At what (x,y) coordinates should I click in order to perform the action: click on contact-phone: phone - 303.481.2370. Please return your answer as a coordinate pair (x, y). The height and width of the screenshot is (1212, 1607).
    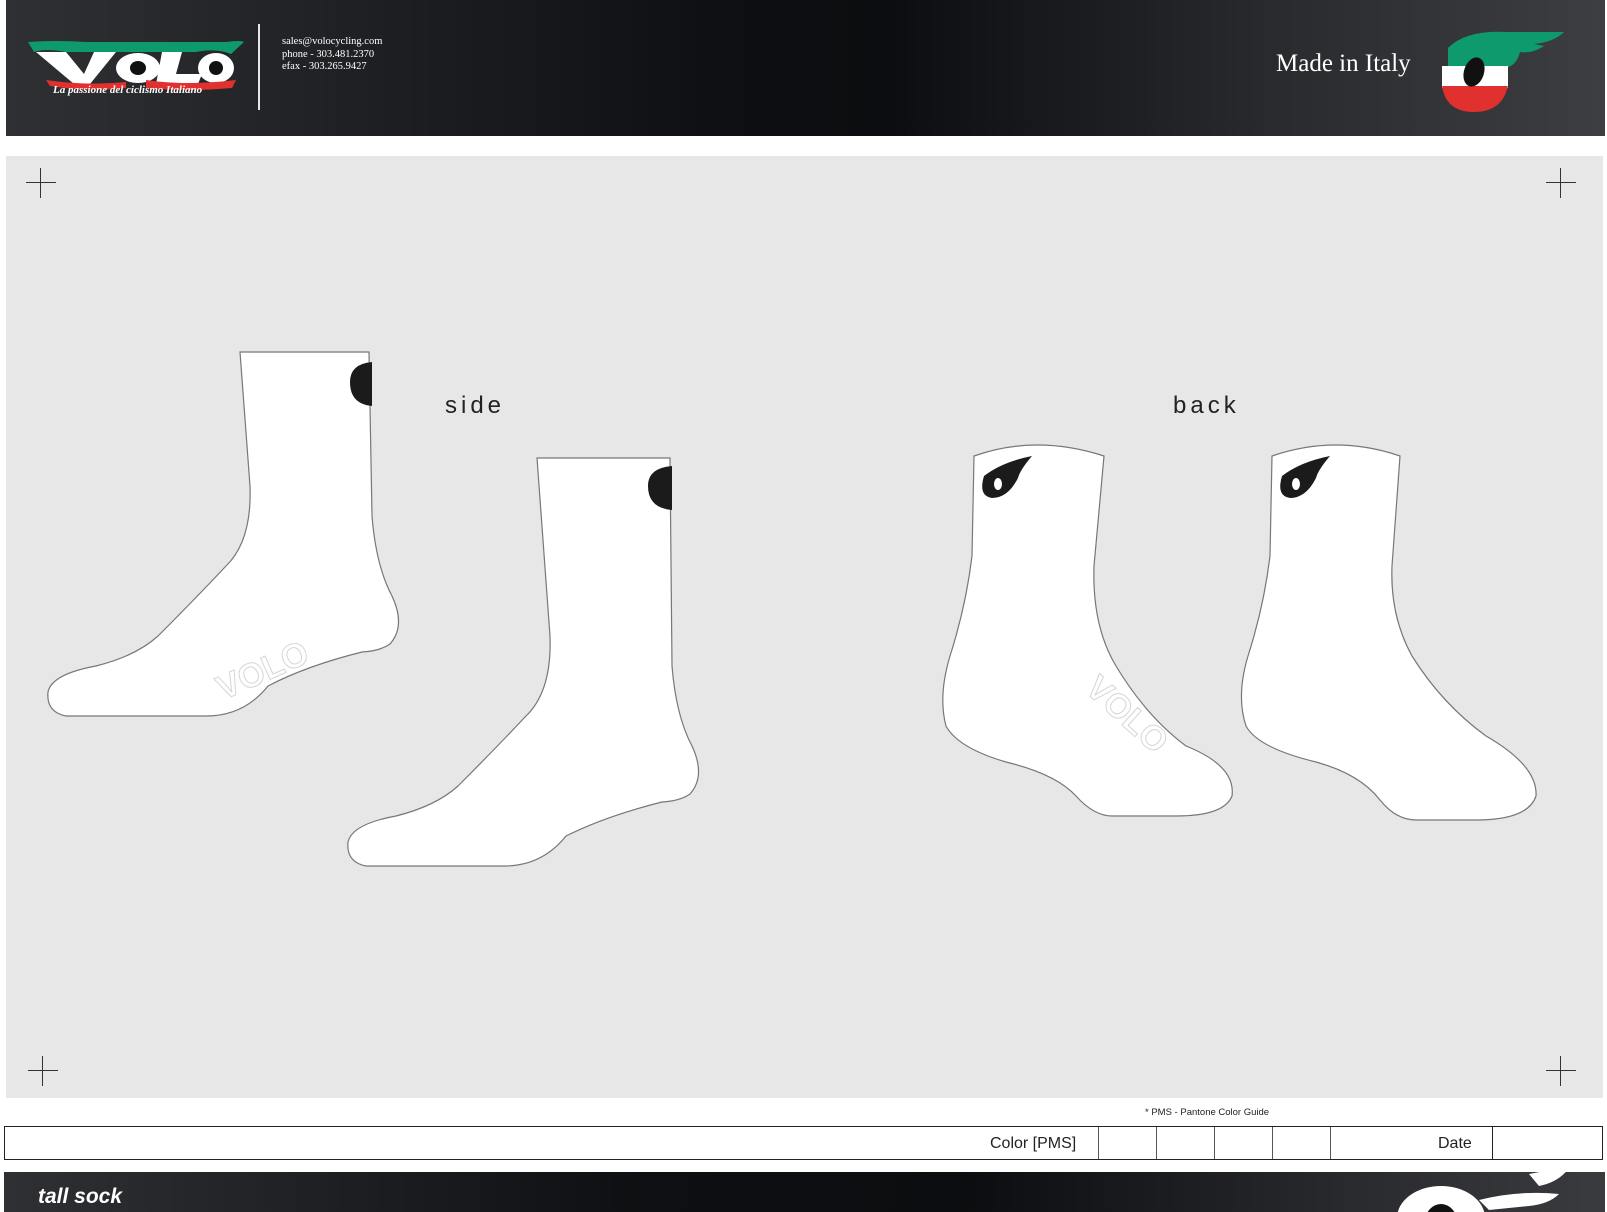
    Looking at the image, I should click on (328, 54).